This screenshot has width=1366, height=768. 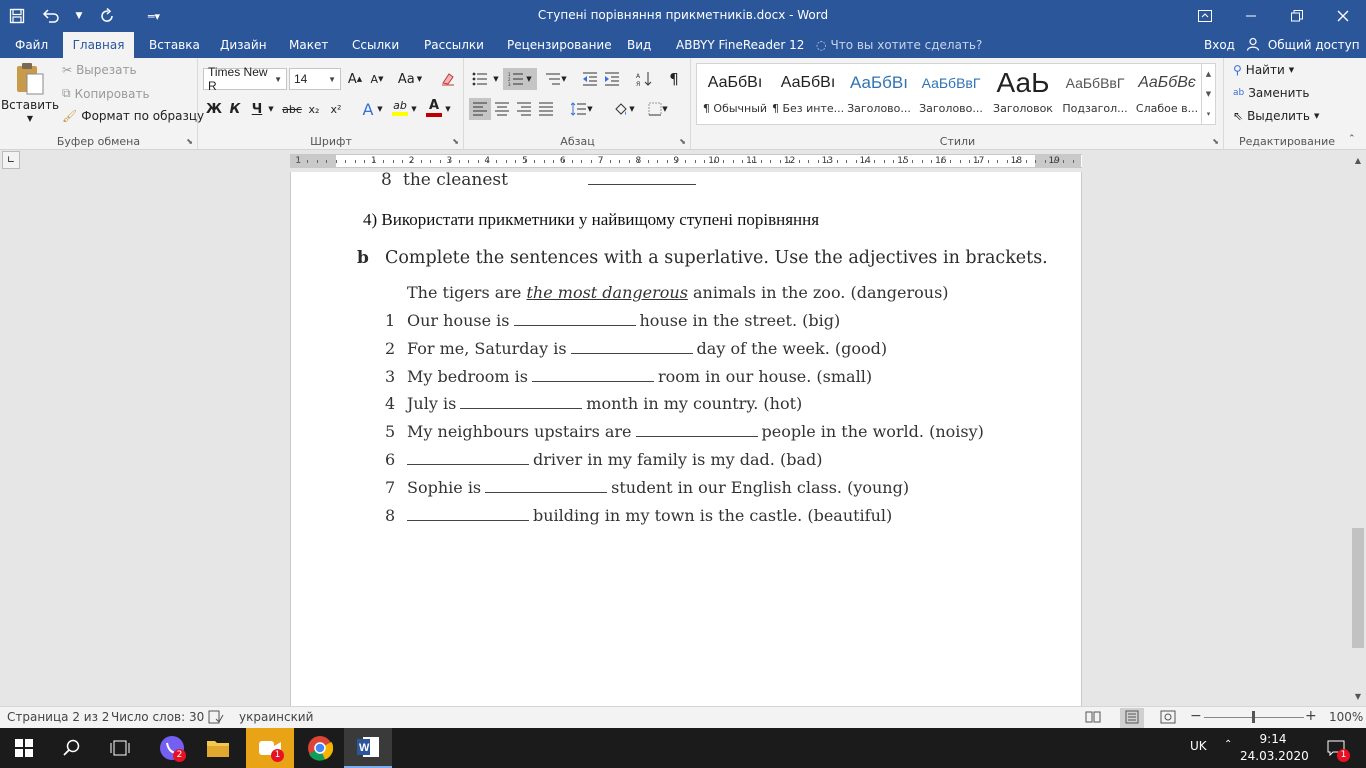 What do you see at coordinates (448, 109) in the screenshot?
I see `font-color-dropdown-icon: ▼` at bounding box center [448, 109].